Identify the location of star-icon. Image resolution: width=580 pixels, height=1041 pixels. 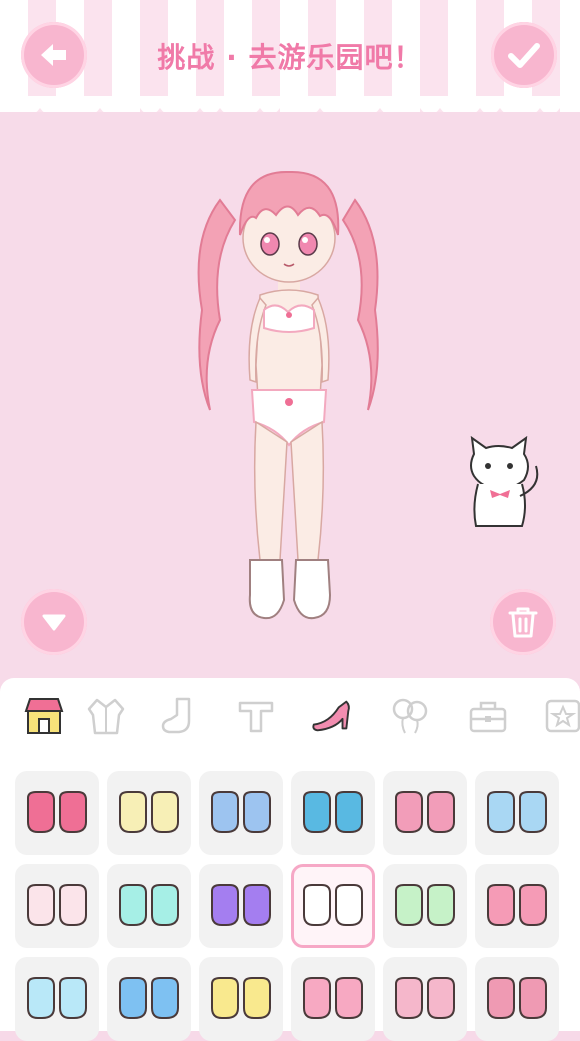
(562, 716).